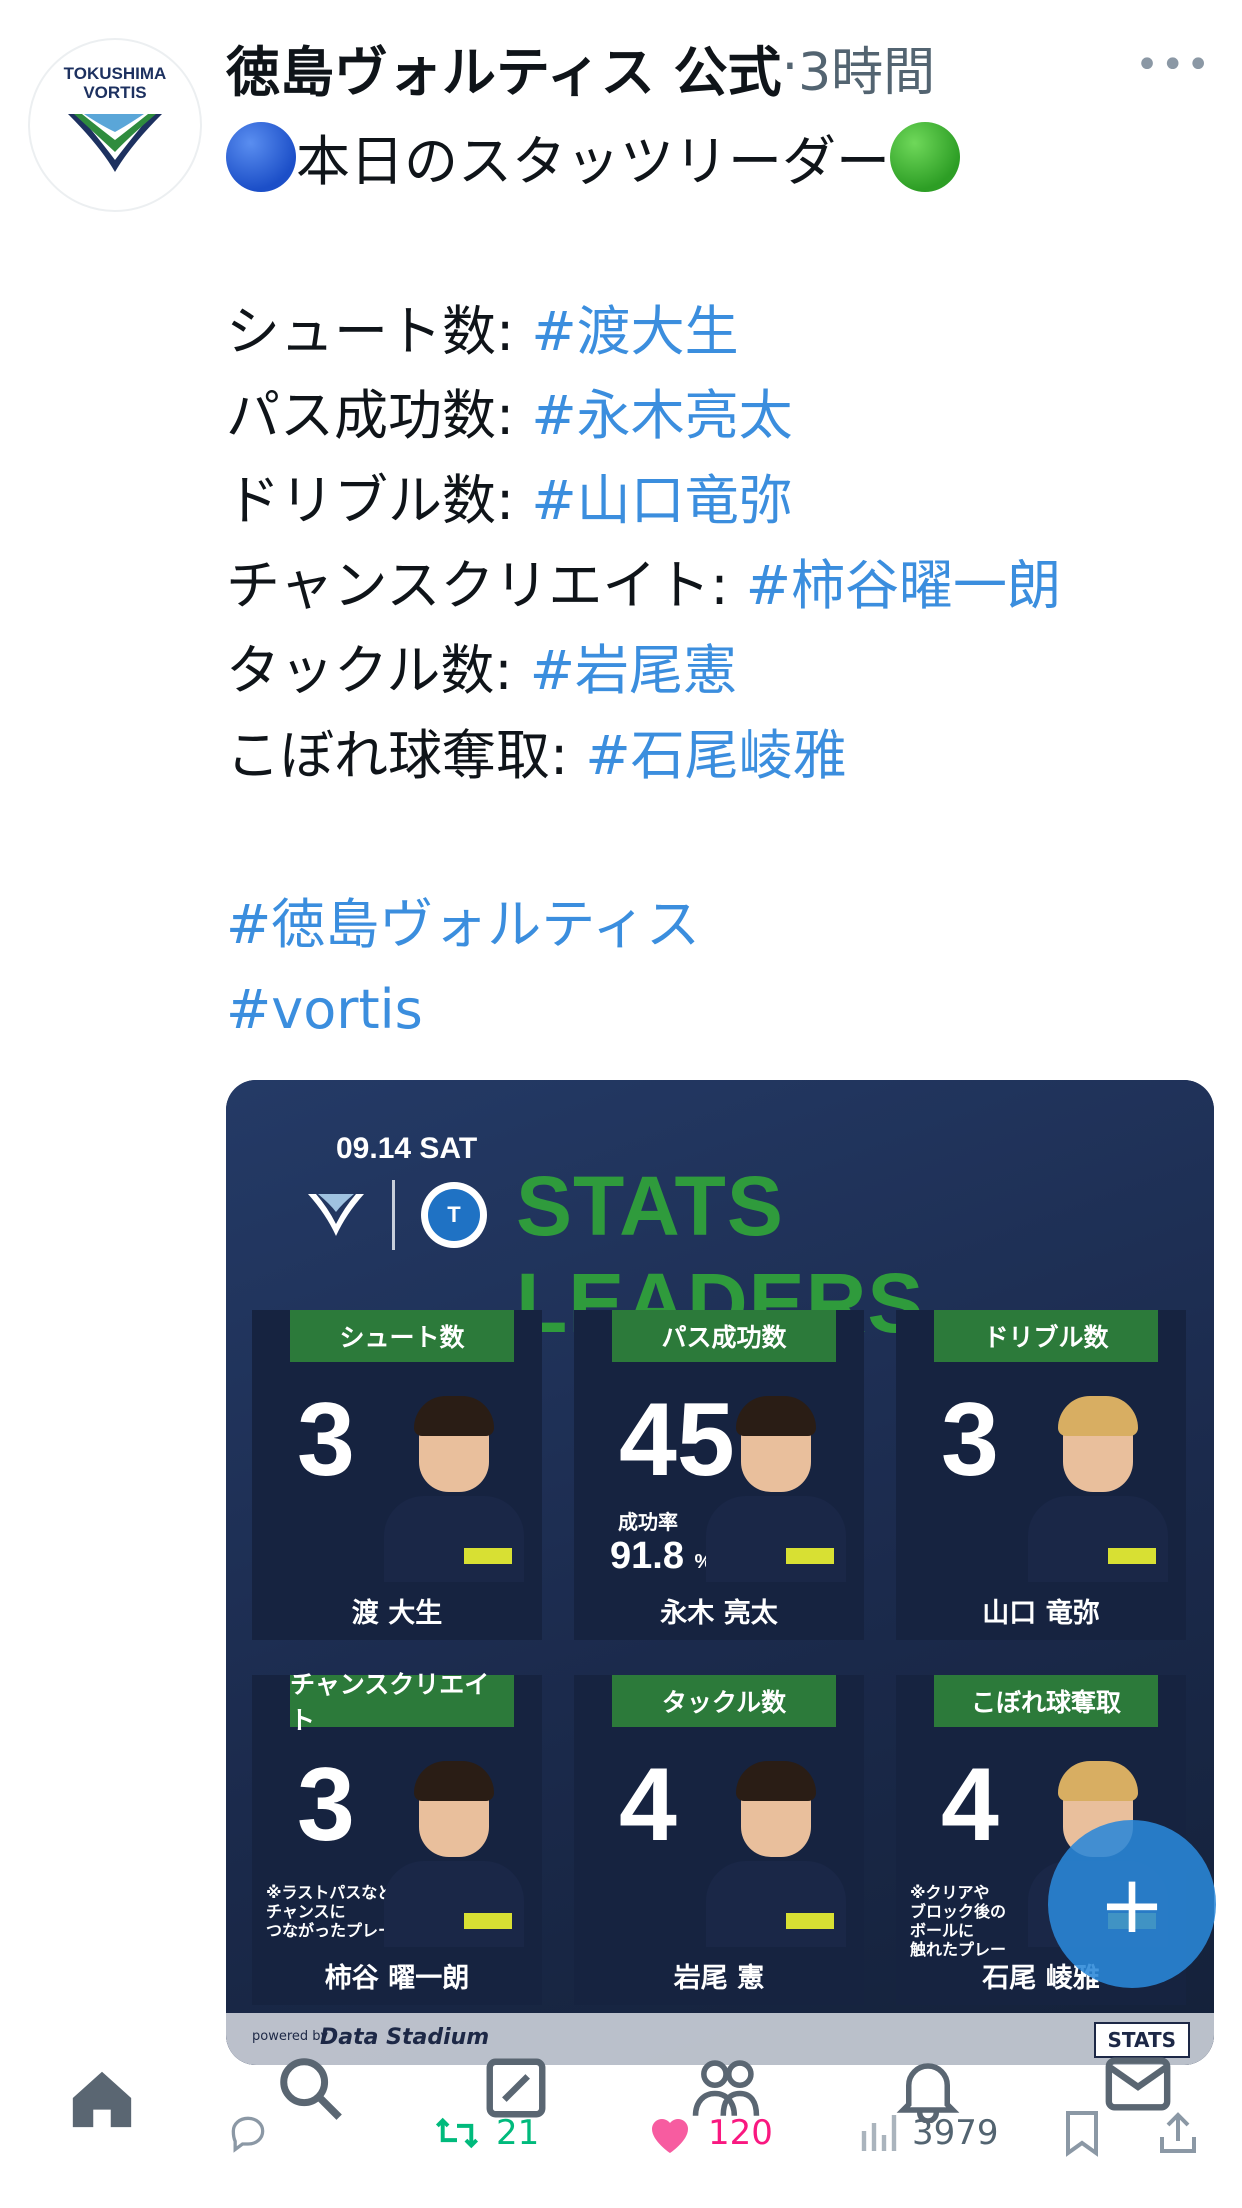 Image resolution: width=1242 pixels, height=2208 pixels. What do you see at coordinates (928, 2093) in the screenshot?
I see `bell-icon` at bounding box center [928, 2093].